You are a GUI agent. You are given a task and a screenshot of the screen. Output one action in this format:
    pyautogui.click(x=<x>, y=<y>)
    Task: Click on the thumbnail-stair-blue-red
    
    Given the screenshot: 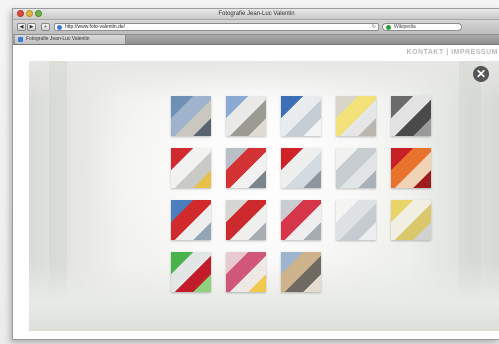 What is the action you would take?
    pyautogui.click(x=191, y=220)
    